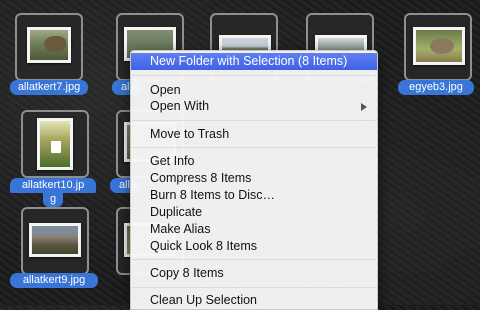 This screenshot has width=480, height=310. What do you see at coordinates (254, 212) in the screenshot?
I see `menu-item-duplicate: Duplicate` at bounding box center [254, 212].